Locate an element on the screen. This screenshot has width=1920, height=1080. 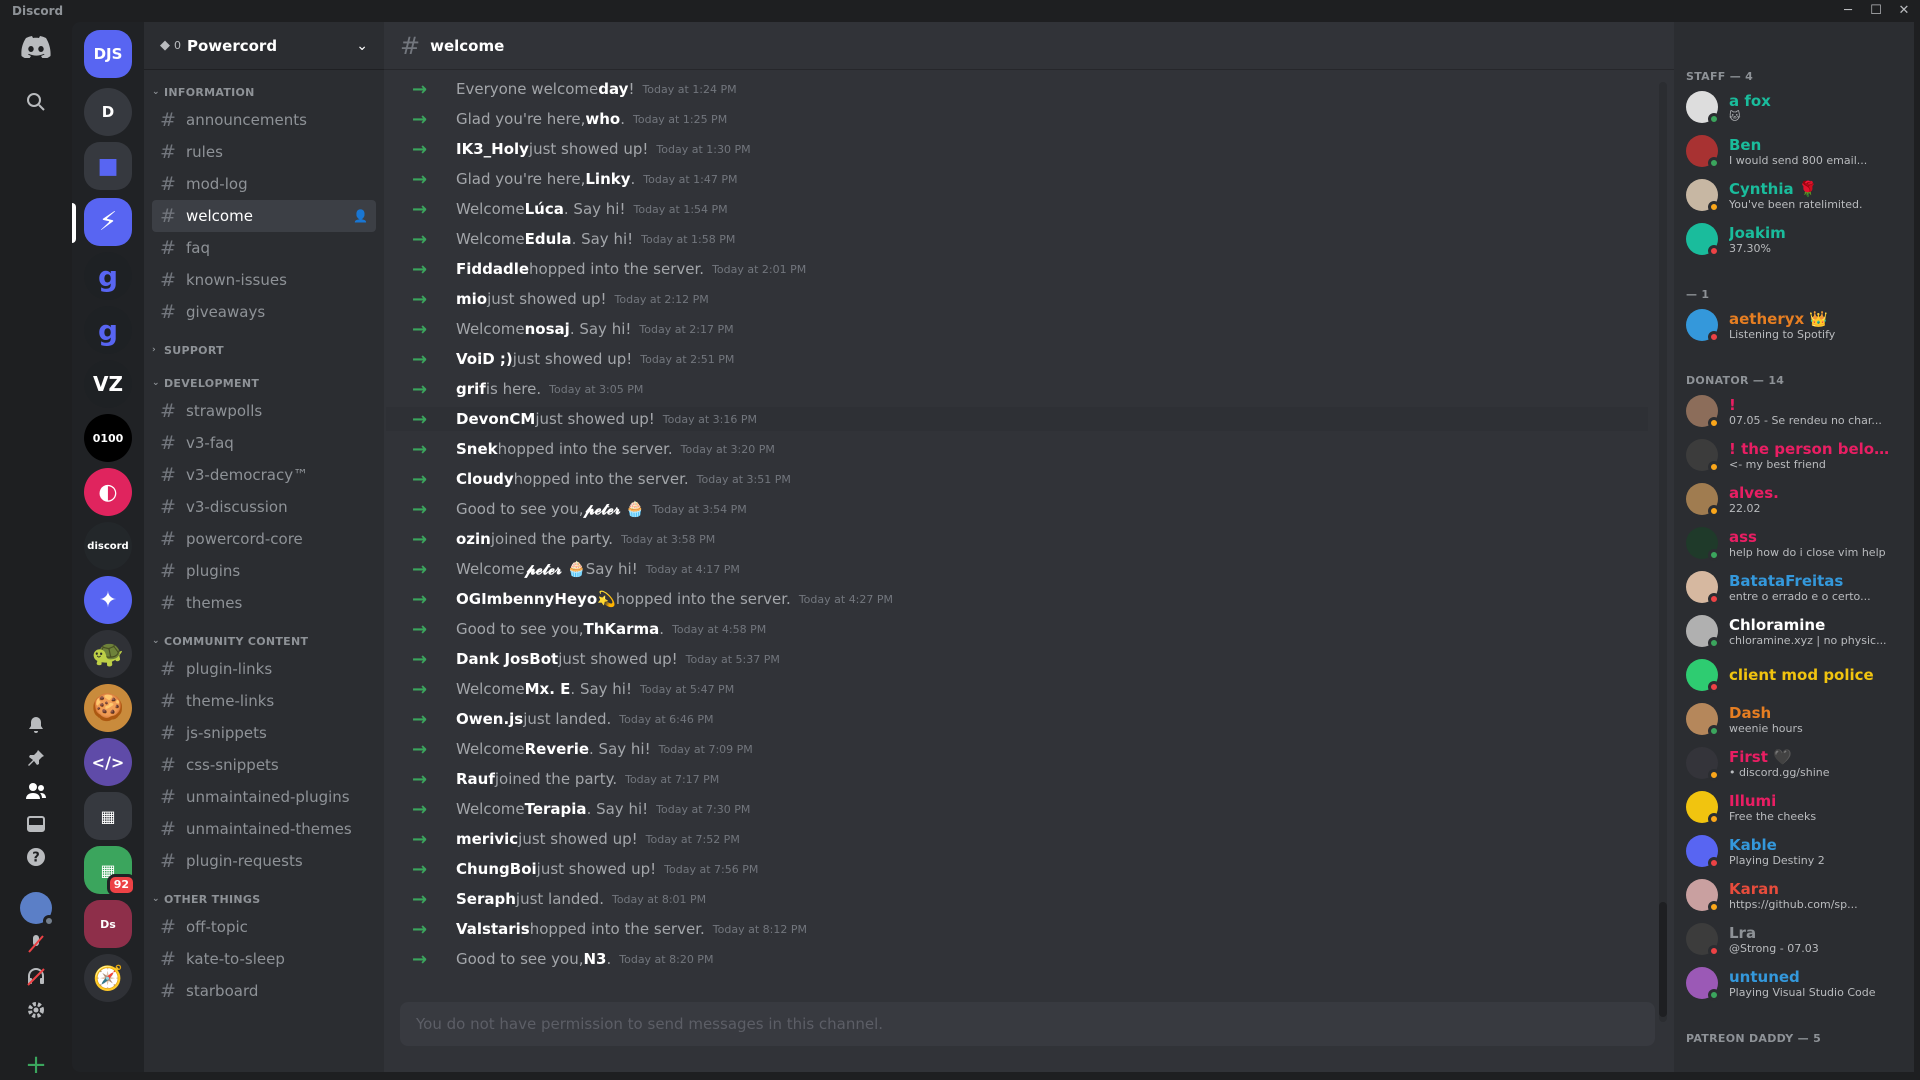
maximize-button: ☐ is located at coordinates (1876, 11).